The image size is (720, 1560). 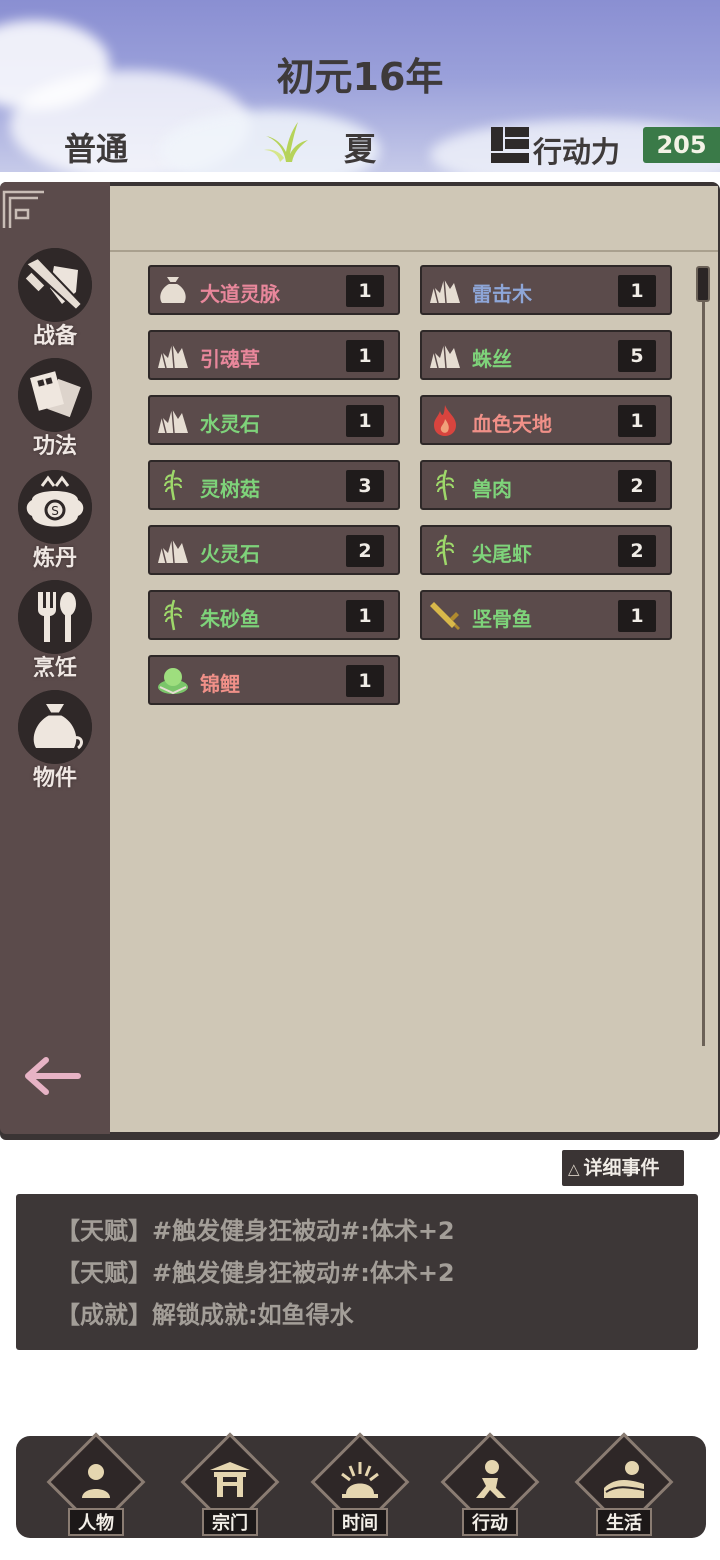 I want to click on bottom-nav-bar: 人物 宗门 时间 行动 生活, so click(x=361, y=1485).